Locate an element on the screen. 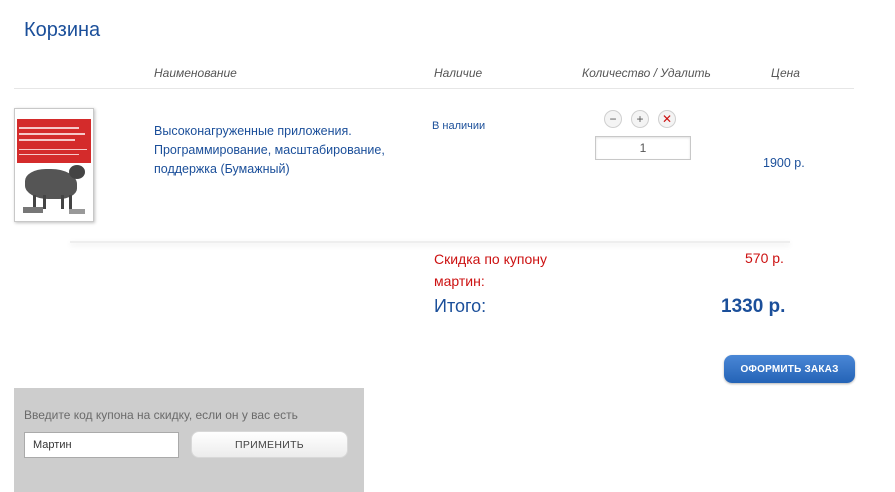 The width and height of the screenshot is (895, 492). cover-red-band is located at coordinates (54, 141).